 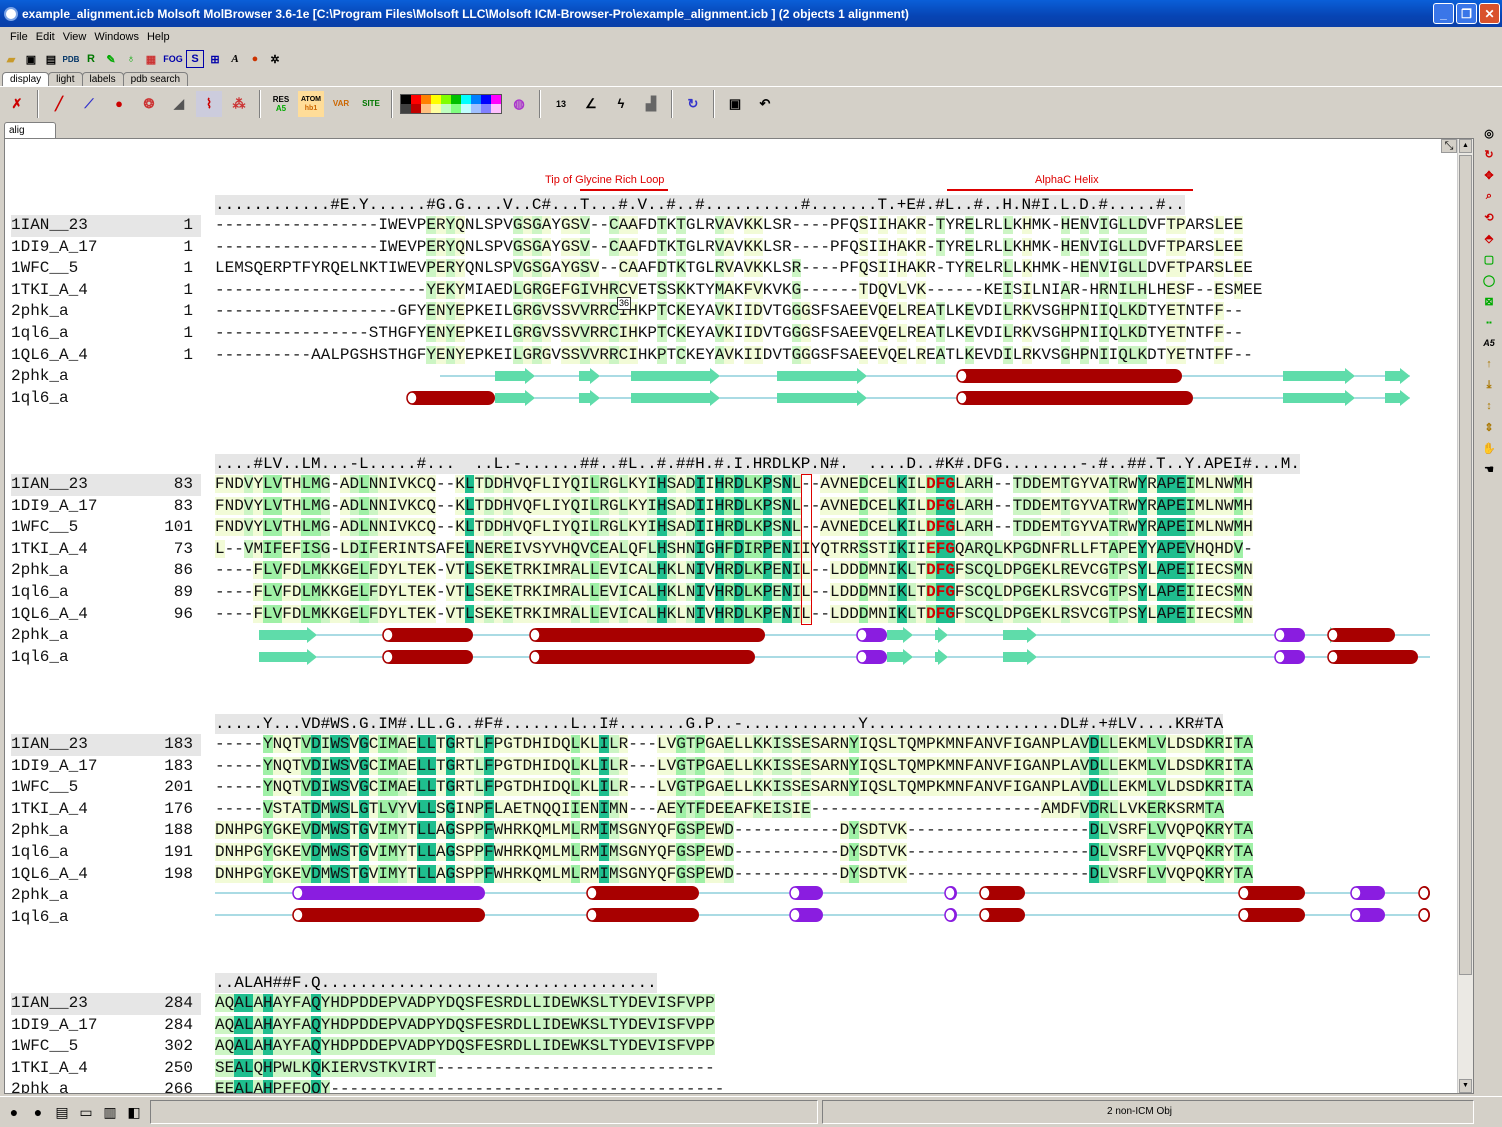 I want to click on open-folder-icon: ▰, so click(x=11, y=59).